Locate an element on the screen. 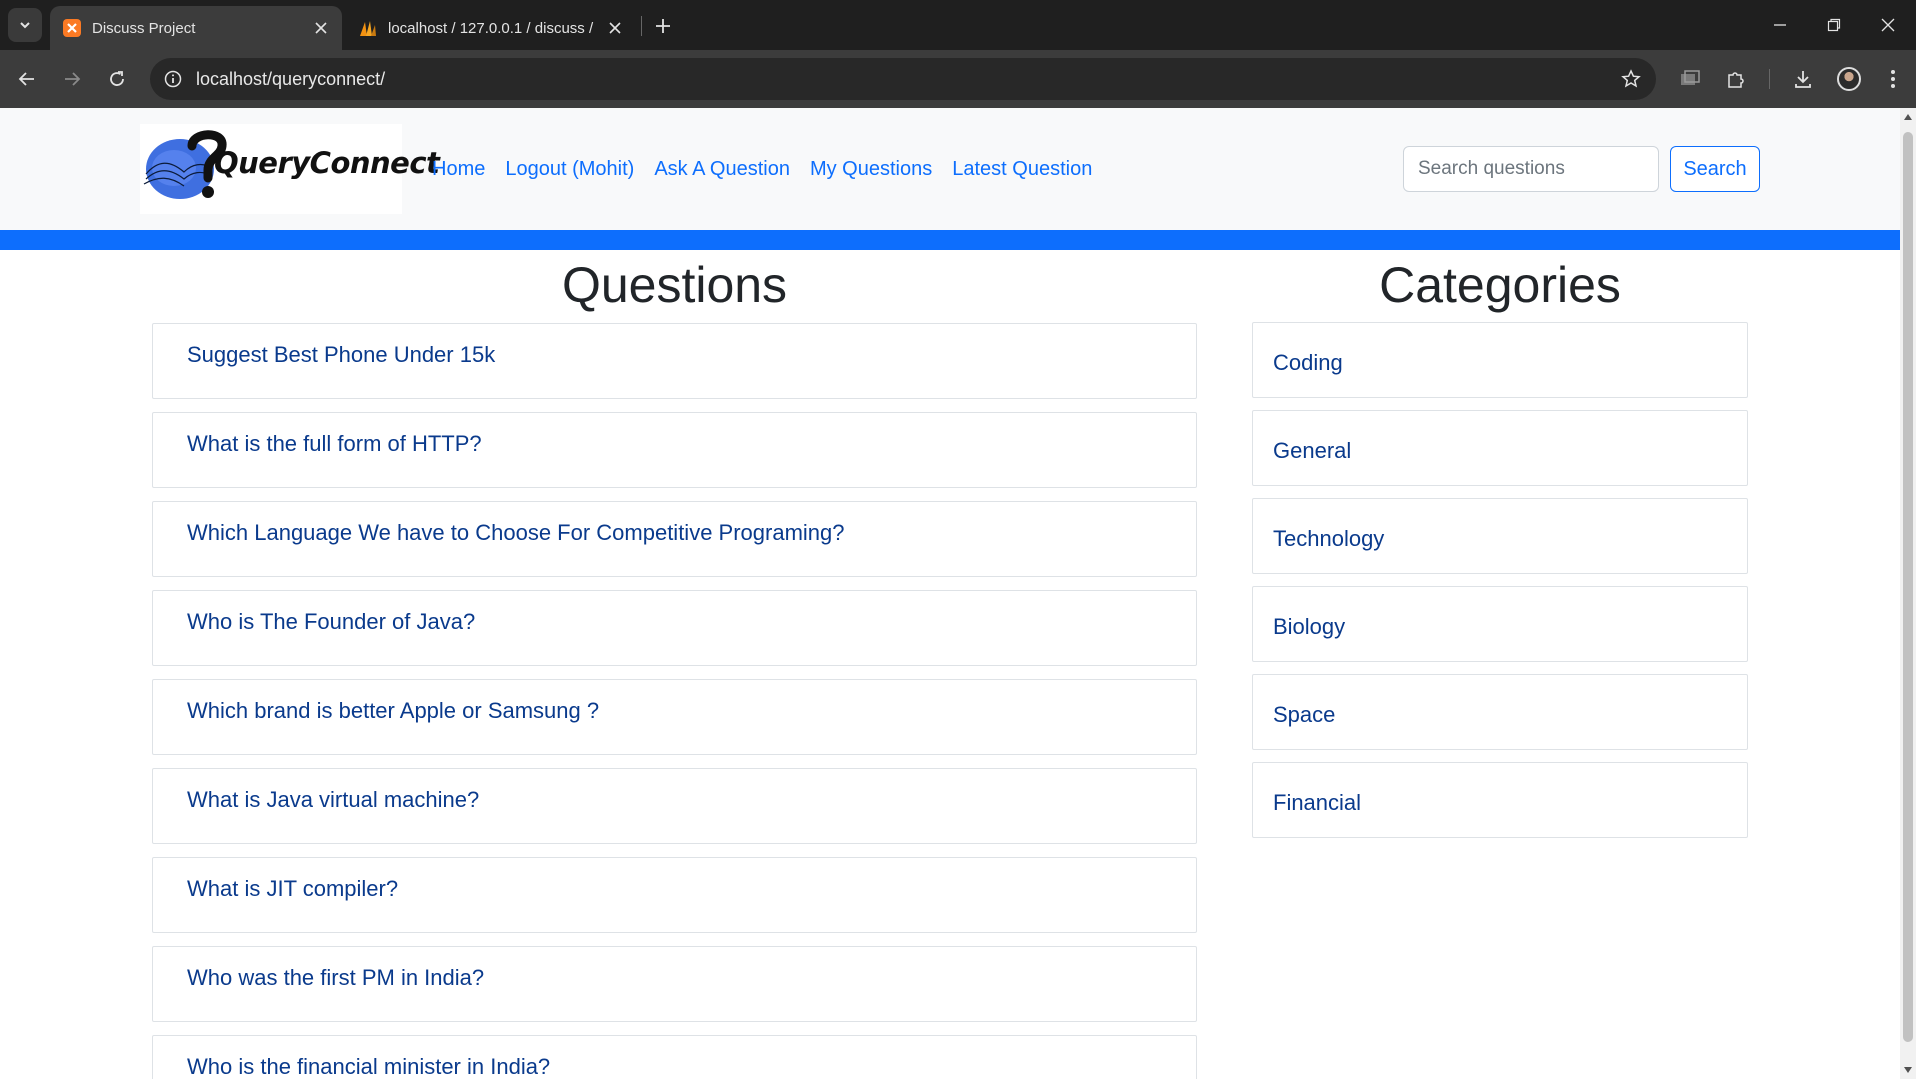 The width and height of the screenshot is (1916, 1079). extensions-button is located at coordinates (1736, 79).